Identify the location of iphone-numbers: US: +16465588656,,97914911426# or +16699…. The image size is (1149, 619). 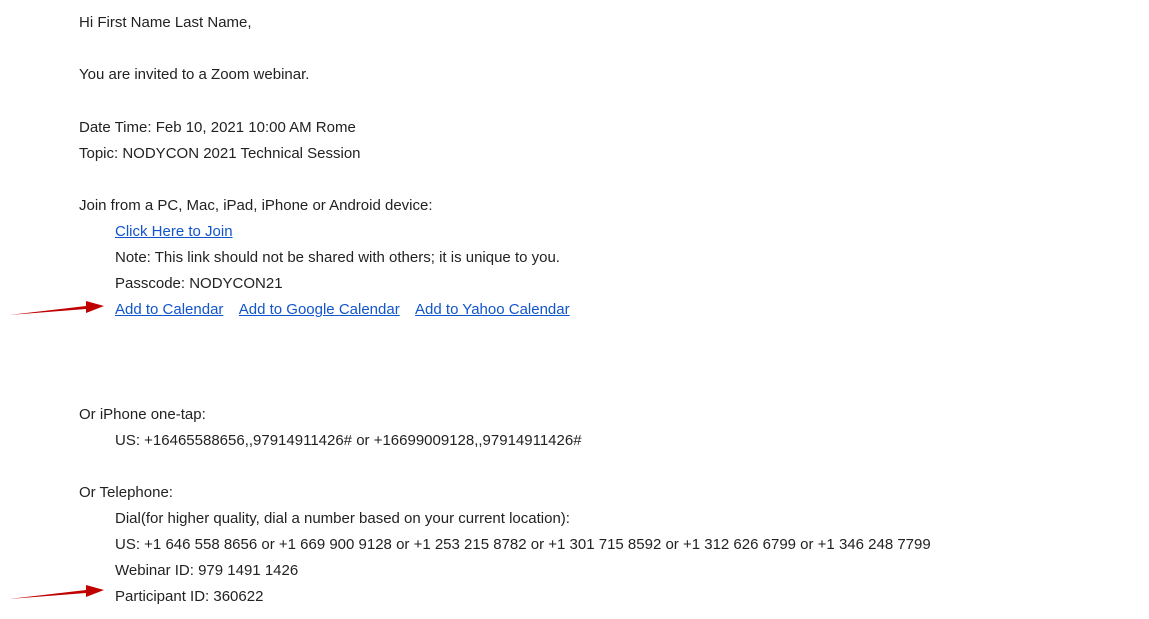
(348, 440).